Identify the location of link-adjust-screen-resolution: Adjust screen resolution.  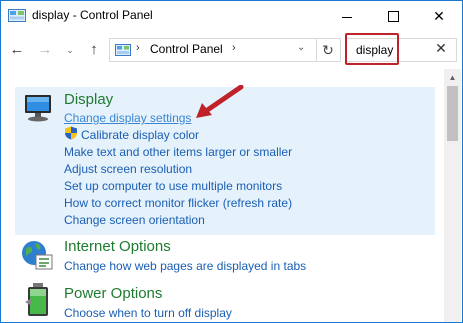
(128, 169).